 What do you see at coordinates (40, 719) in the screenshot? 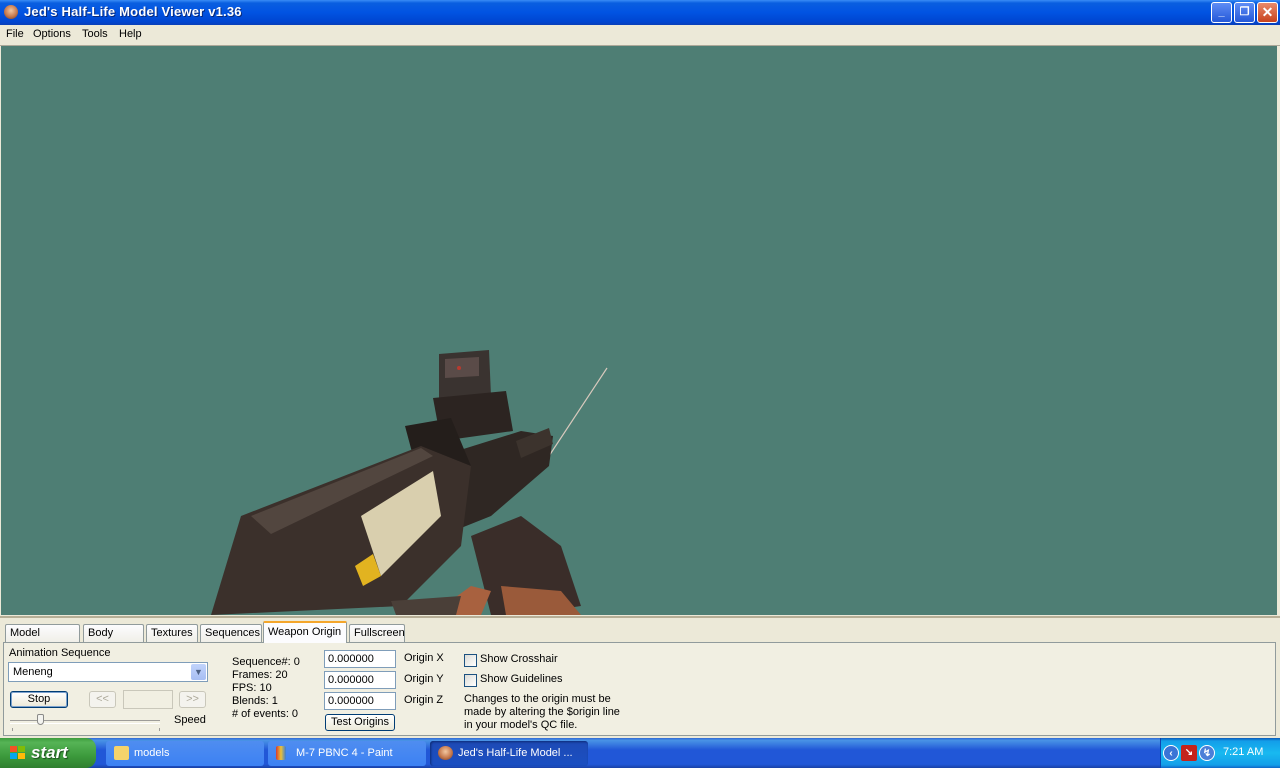
I see `speed-slider-thumb` at bounding box center [40, 719].